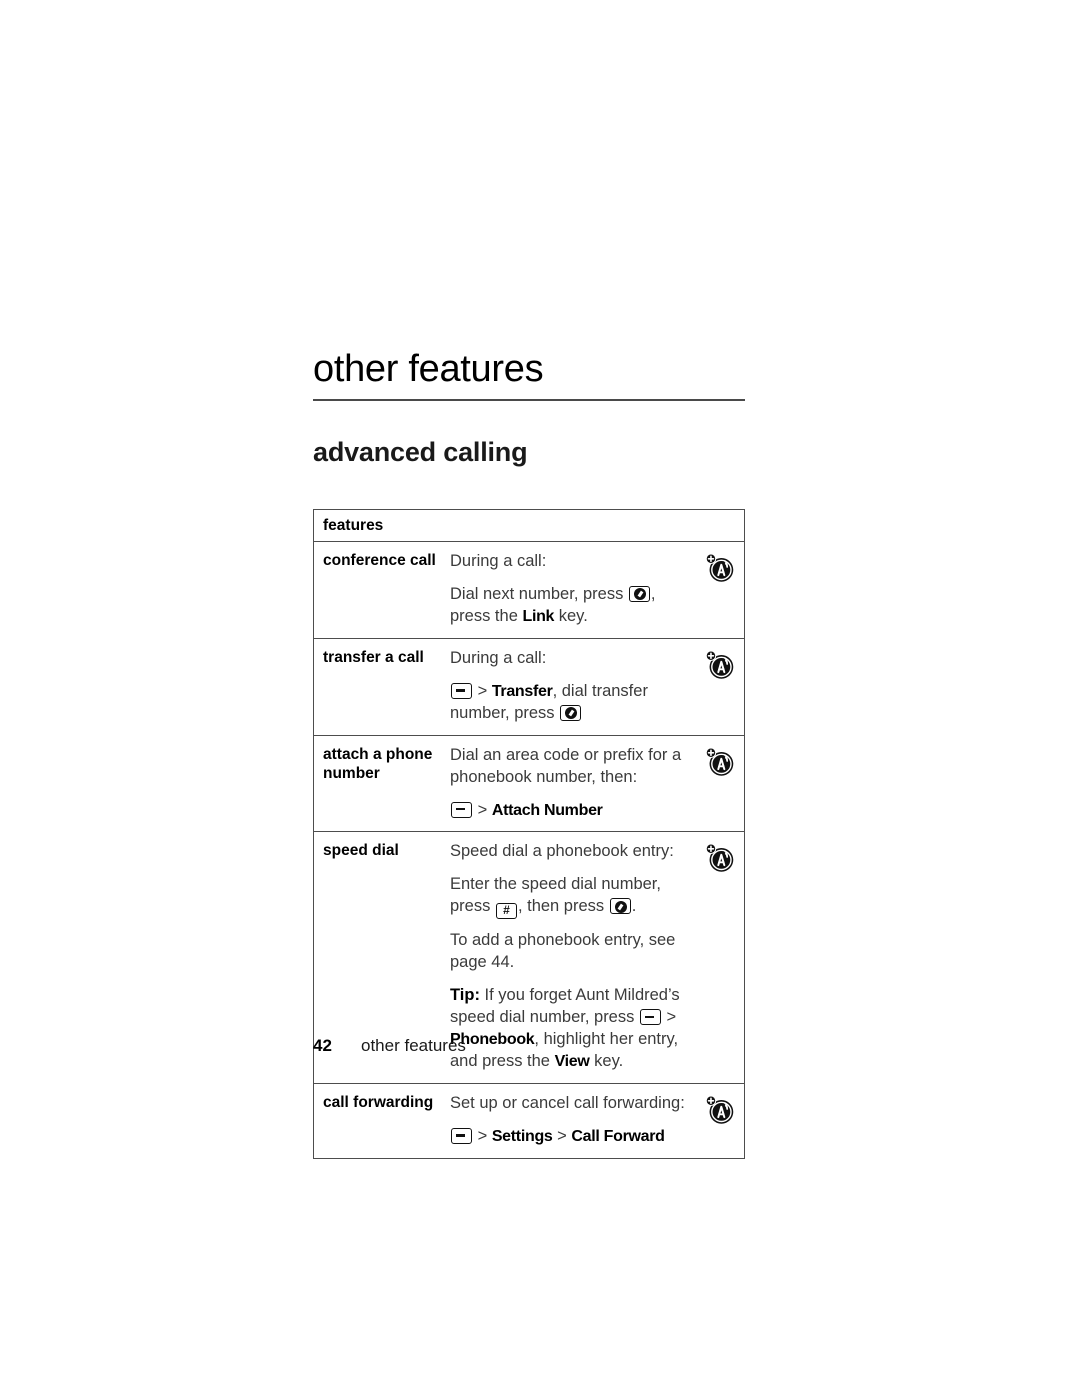 The height and width of the screenshot is (1397, 1080). Describe the element at coordinates (378, 1102) in the screenshot. I see `feature-label: call forwarding` at that location.